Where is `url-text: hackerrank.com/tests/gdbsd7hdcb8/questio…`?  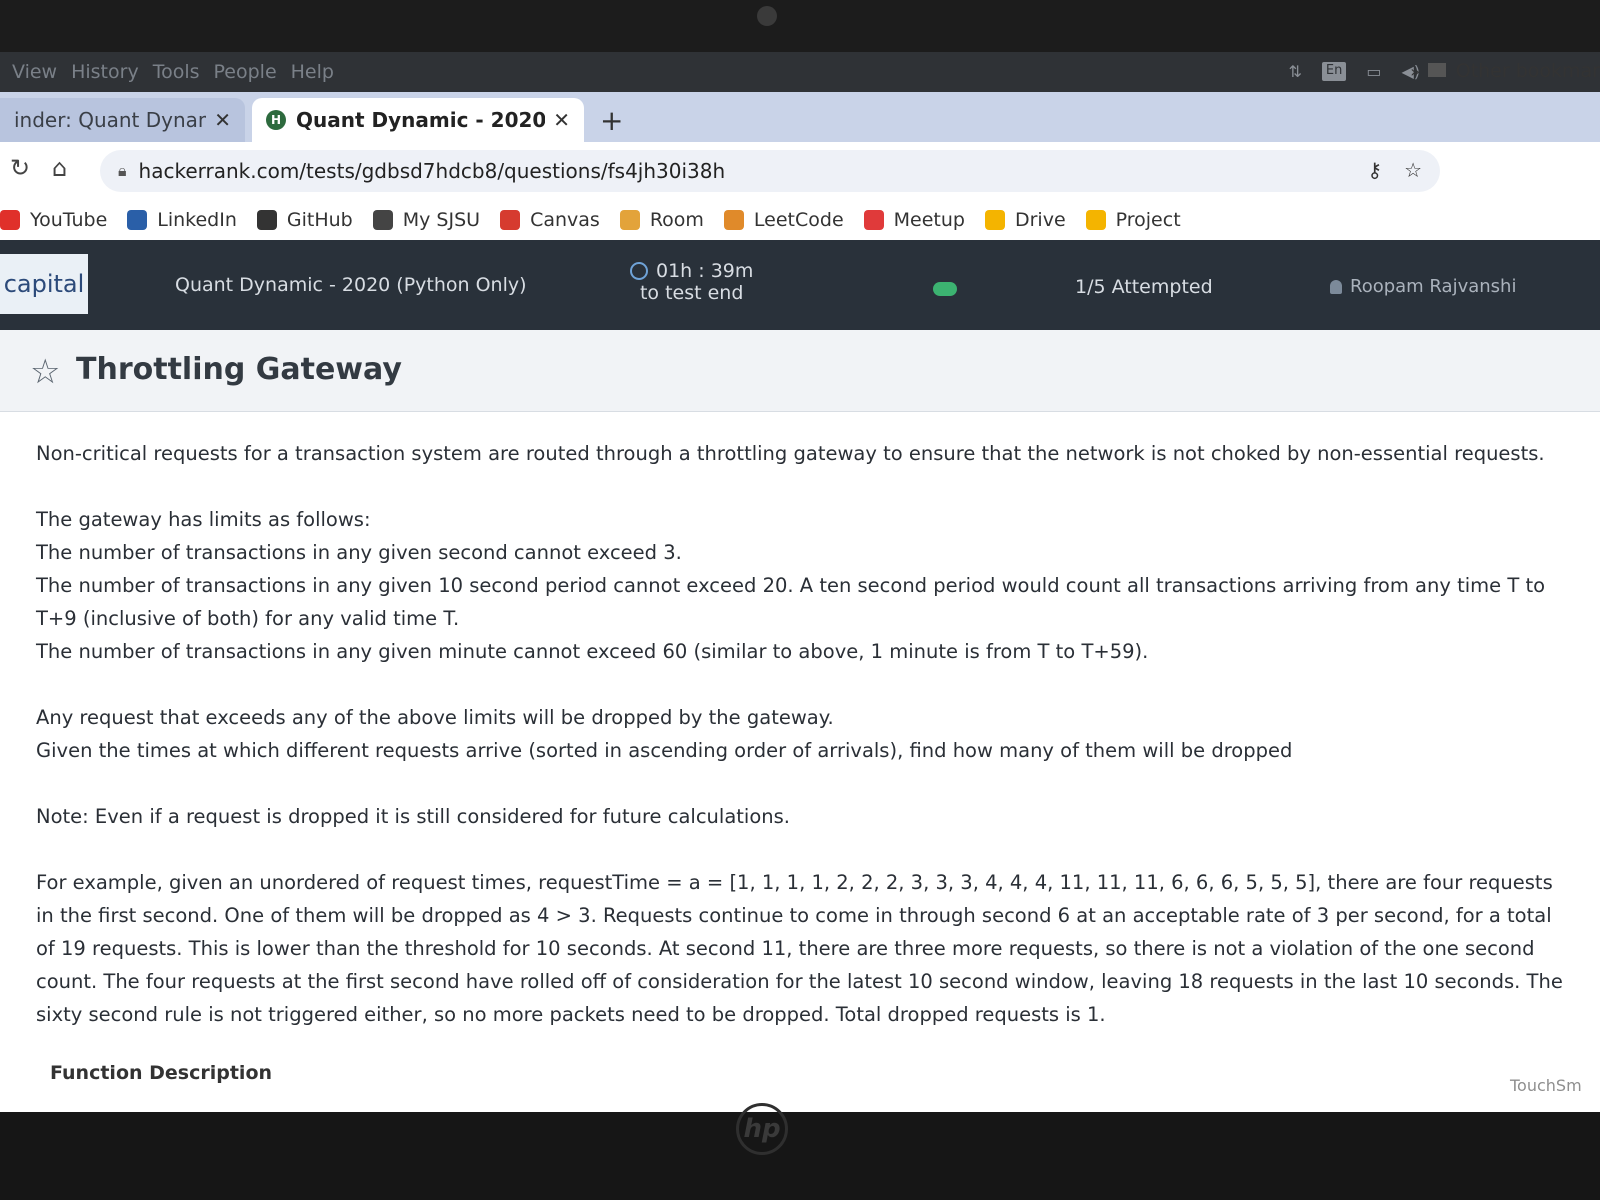
url-text: hackerrank.com/tests/gdbsd7hdcb8/questio… is located at coordinates (432, 171).